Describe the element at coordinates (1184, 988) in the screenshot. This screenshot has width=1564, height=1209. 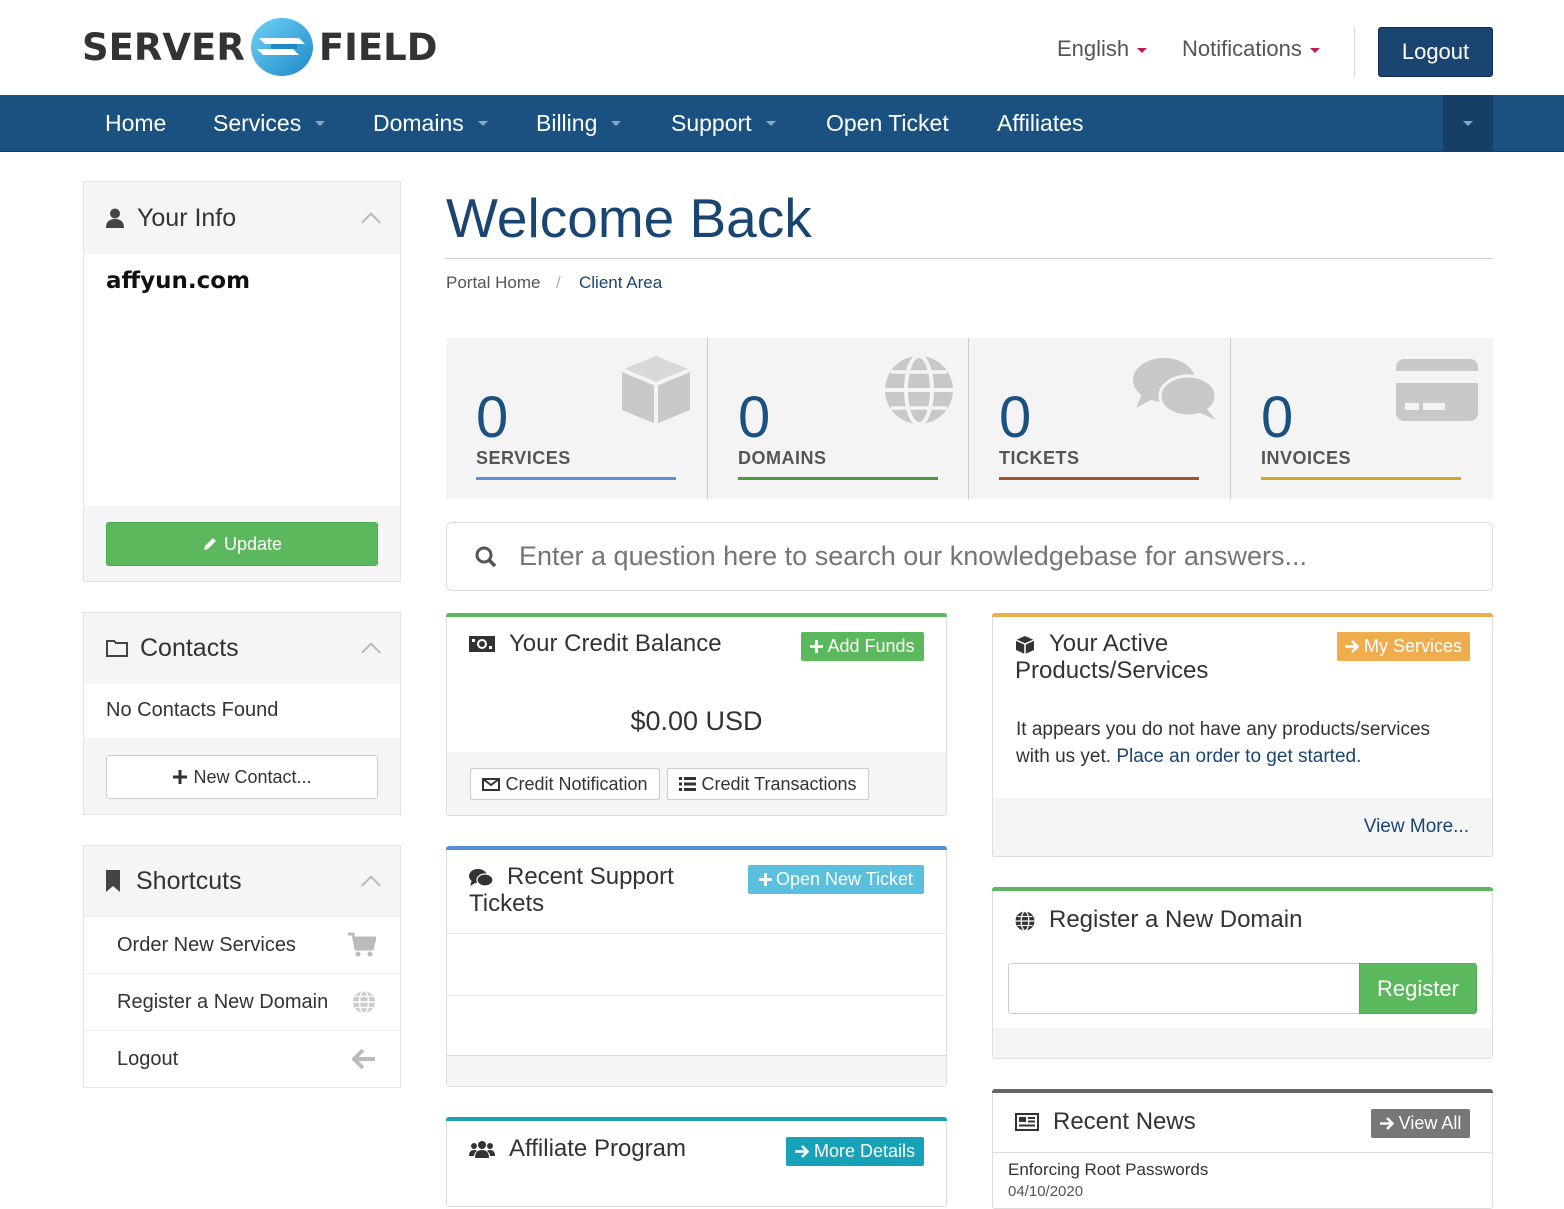
I see `domain-search-input` at that location.